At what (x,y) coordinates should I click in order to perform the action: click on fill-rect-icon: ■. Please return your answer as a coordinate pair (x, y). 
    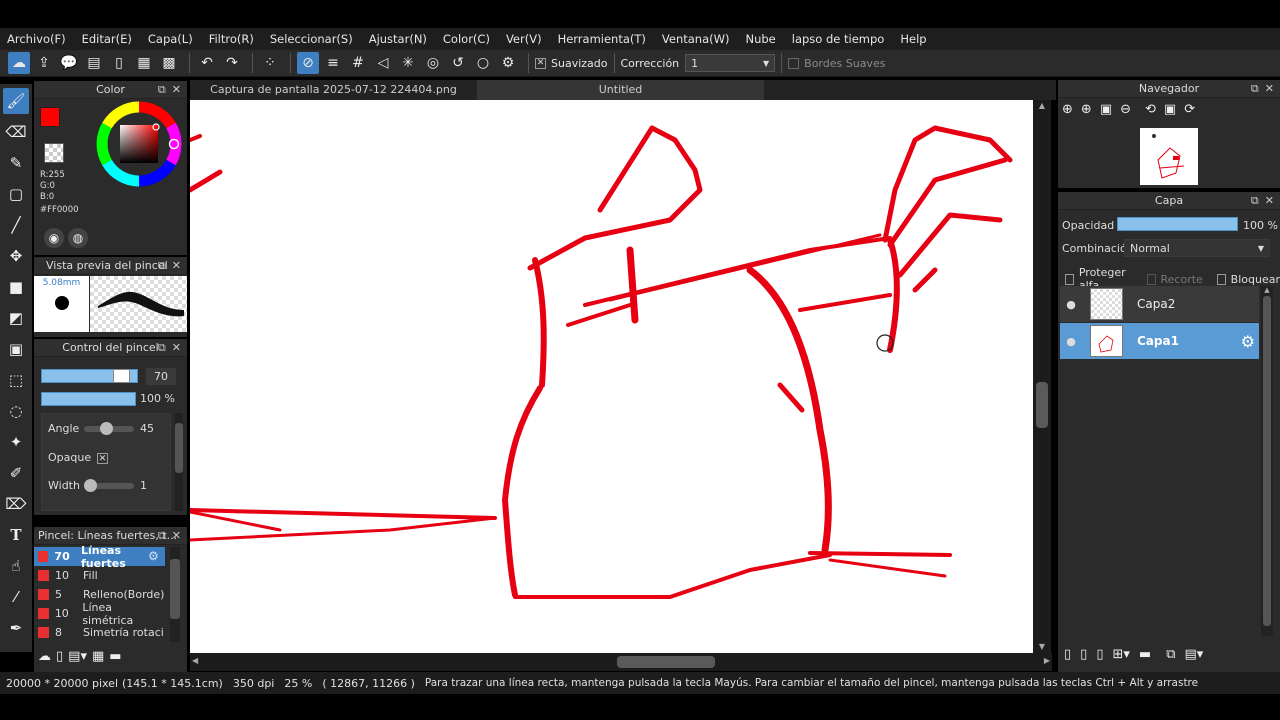
    Looking at the image, I should click on (16, 287).